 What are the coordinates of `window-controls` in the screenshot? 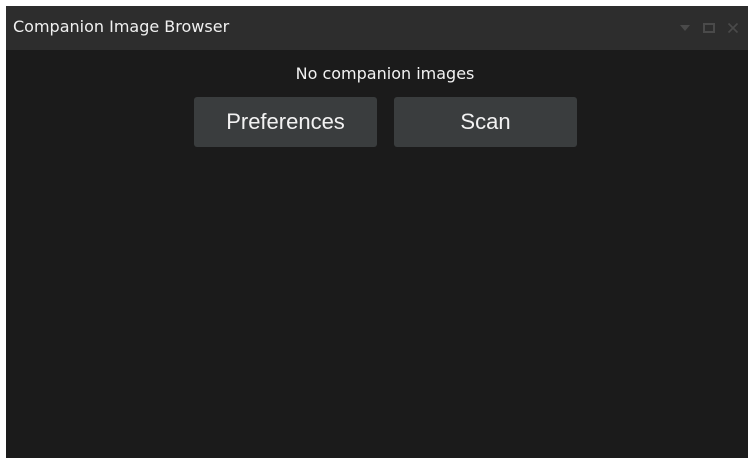 It's located at (709, 28).